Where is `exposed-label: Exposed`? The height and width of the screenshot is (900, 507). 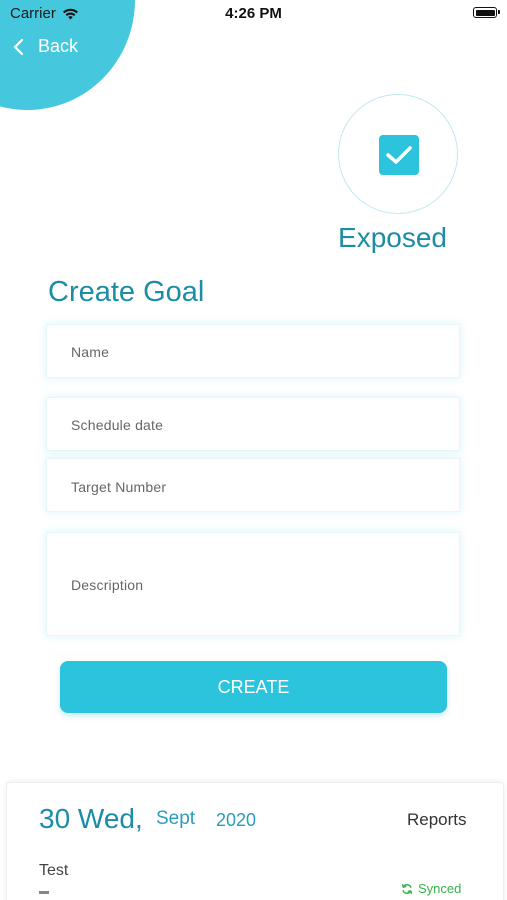
exposed-label: Exposed is located at coordinates (392, 237).